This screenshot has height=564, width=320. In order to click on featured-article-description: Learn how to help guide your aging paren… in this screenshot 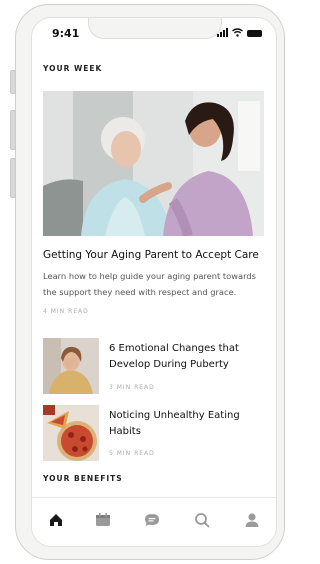, I will do `click(149, 284)`.